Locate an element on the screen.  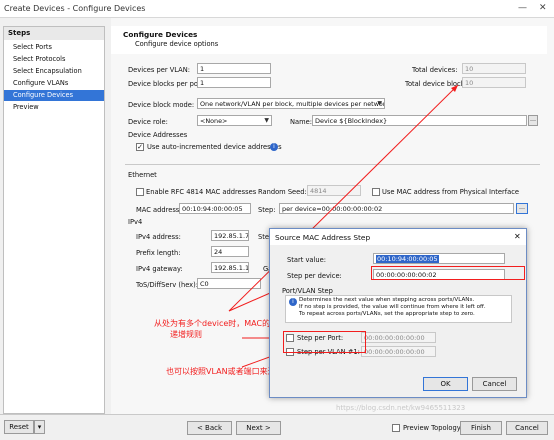
reset-dropdown-button: ▾ is located at coordinates (39, 427).